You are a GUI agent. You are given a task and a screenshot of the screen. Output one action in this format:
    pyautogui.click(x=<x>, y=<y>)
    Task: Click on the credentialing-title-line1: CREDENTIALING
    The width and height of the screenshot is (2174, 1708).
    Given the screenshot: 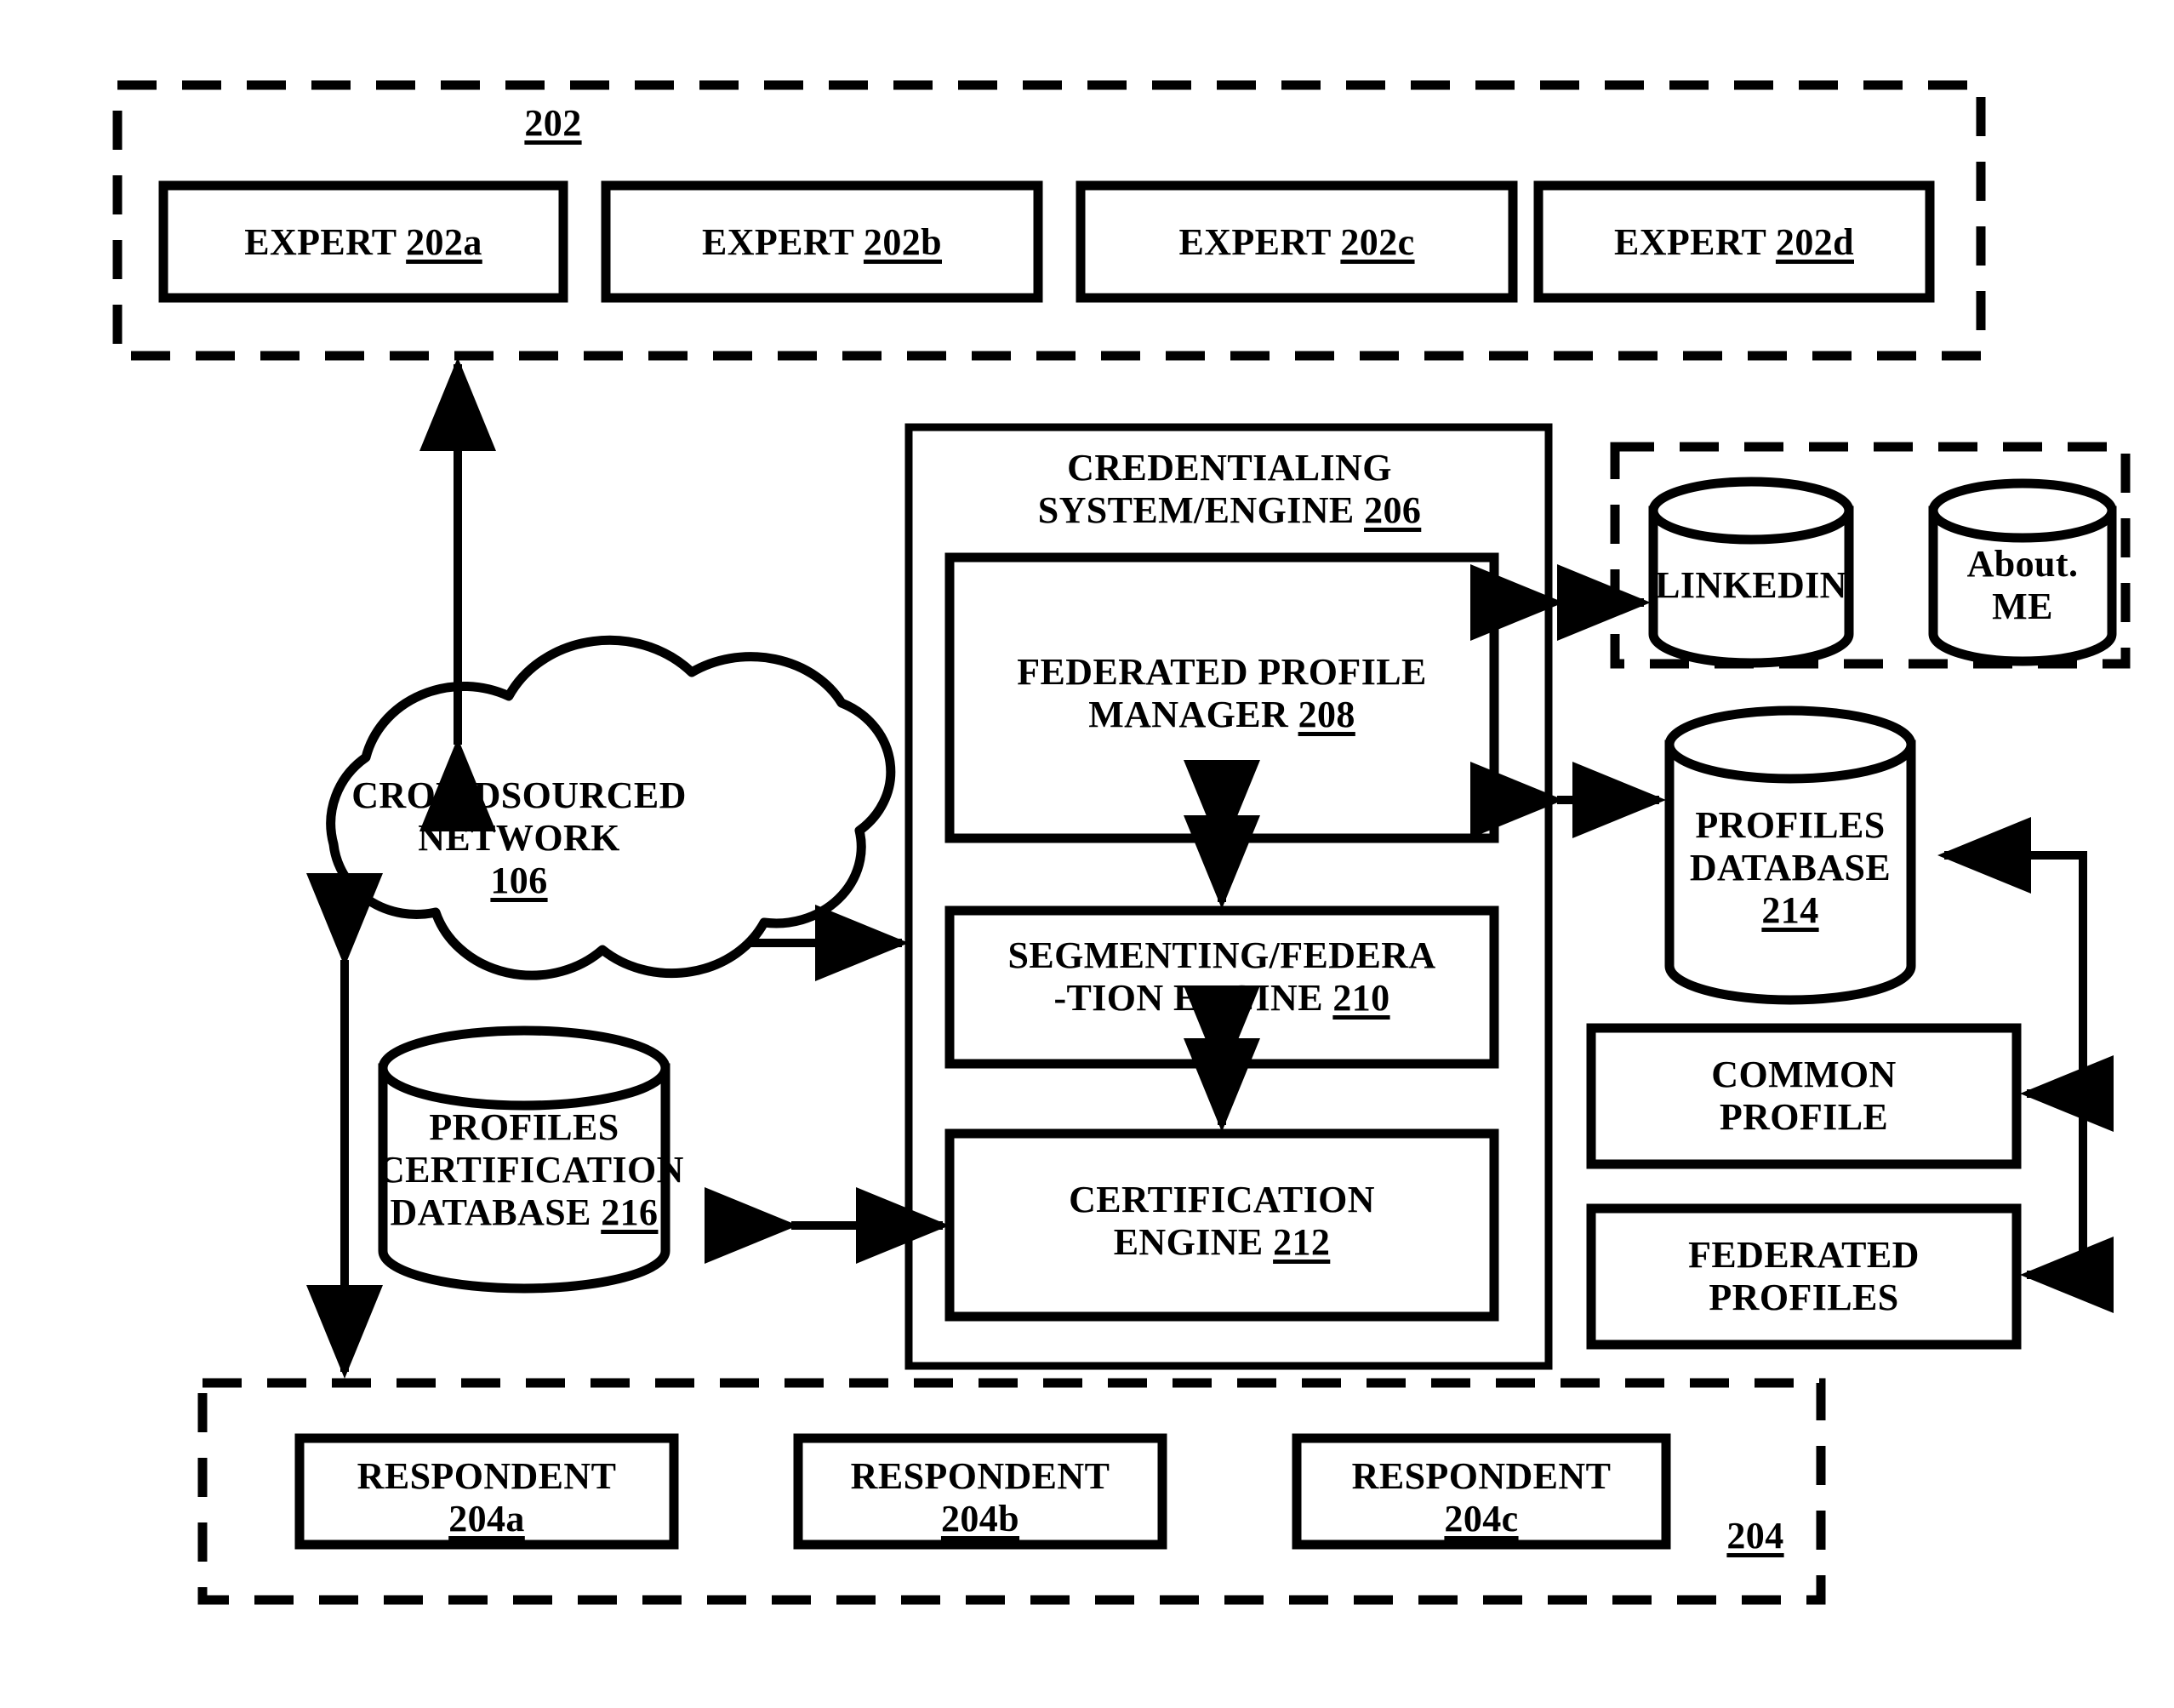 What is the action you would take?
    pyautogui.click(x=1229, y=467)
    